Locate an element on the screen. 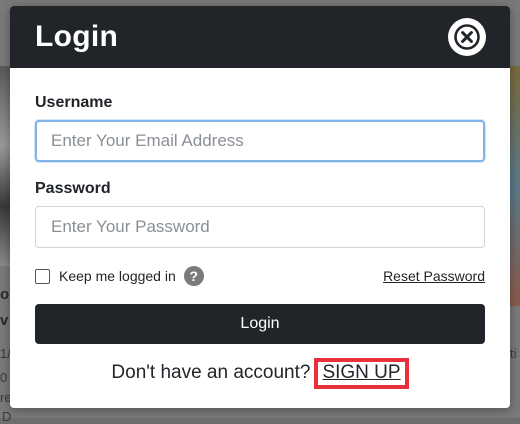 Image resolution: width=520 pixels, height=424 pixels. login-options: Keep me logged in ? Reset Password is located at coordinates (260, 276).